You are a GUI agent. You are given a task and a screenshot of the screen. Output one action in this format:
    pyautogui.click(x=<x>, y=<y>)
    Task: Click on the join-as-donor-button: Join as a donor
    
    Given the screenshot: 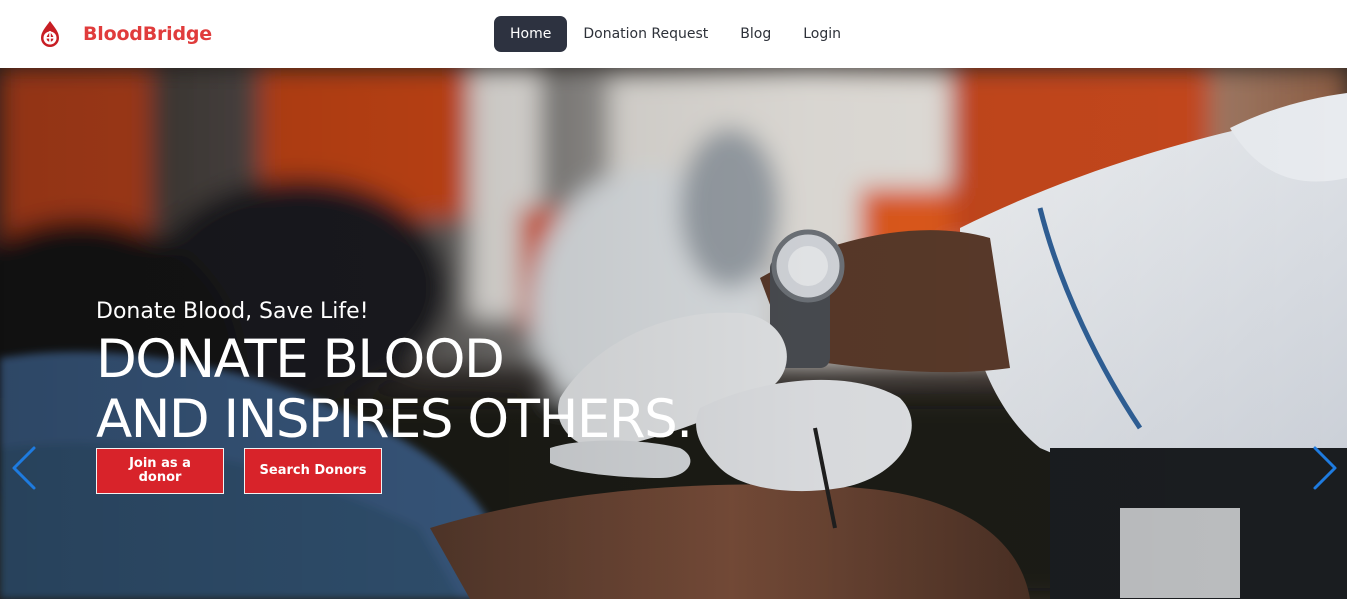 What is the action you would take?
    pyautogui.click(x=160, y=471)
    